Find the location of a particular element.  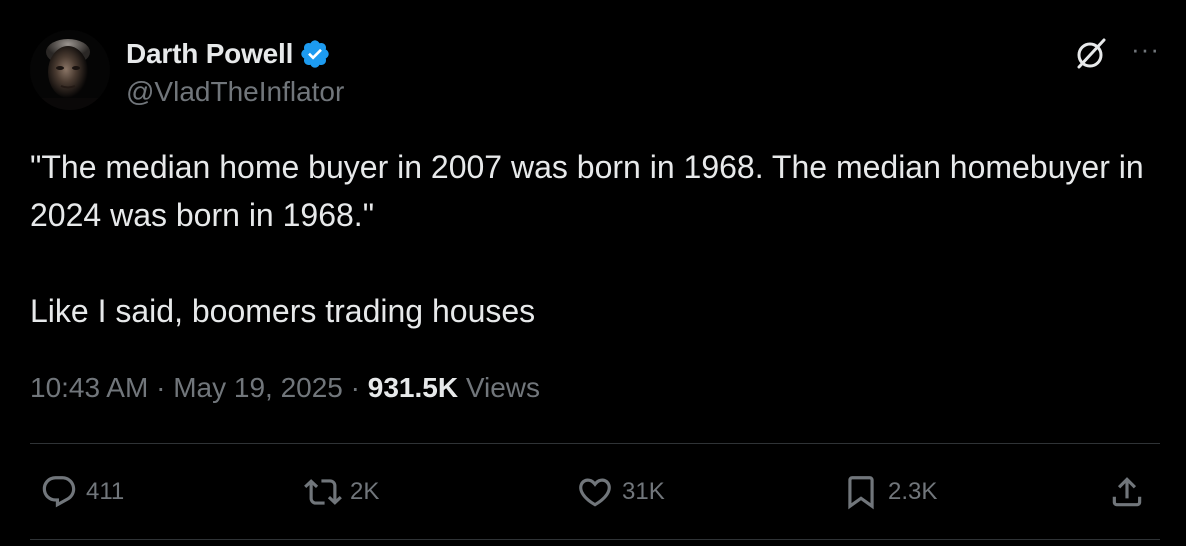

tweet-date: May 19, 2025 is located at coordinates (258, 387).